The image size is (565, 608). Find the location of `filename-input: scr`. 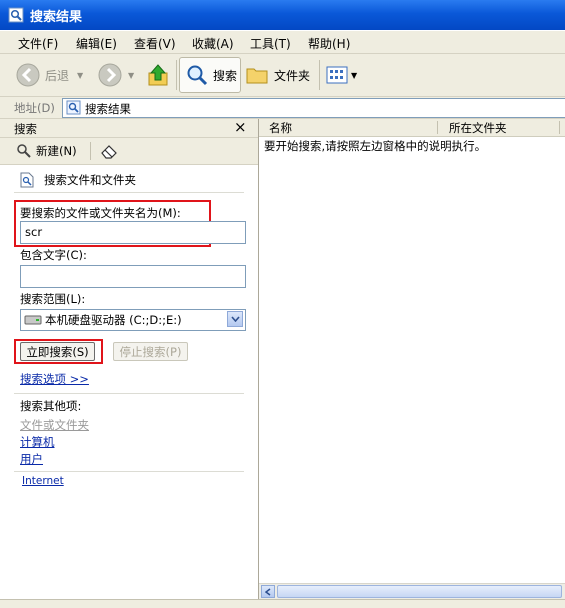

filename-input: scr is located at coordinates (133, 232).